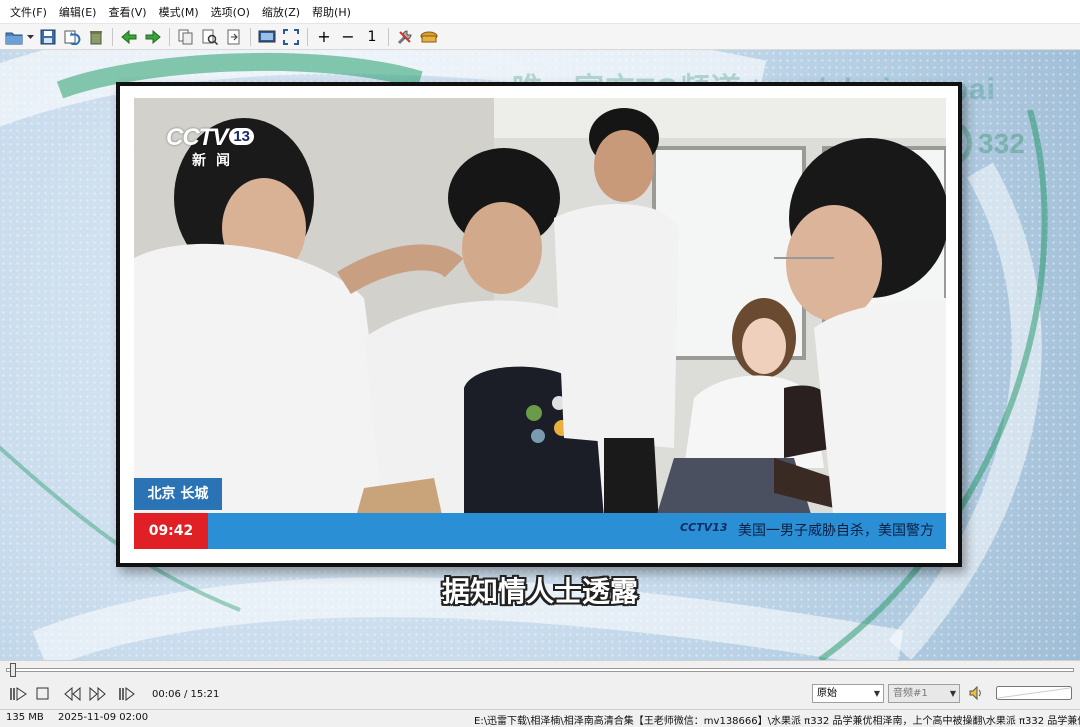 The height and width of the screenshot is (727, 1080). Describe the element at coordinates (540, 531) in the screenshot. I see `news-ticker: 09:42 CCTV13 美国一男子威胁自杀，美国警方` at that location.